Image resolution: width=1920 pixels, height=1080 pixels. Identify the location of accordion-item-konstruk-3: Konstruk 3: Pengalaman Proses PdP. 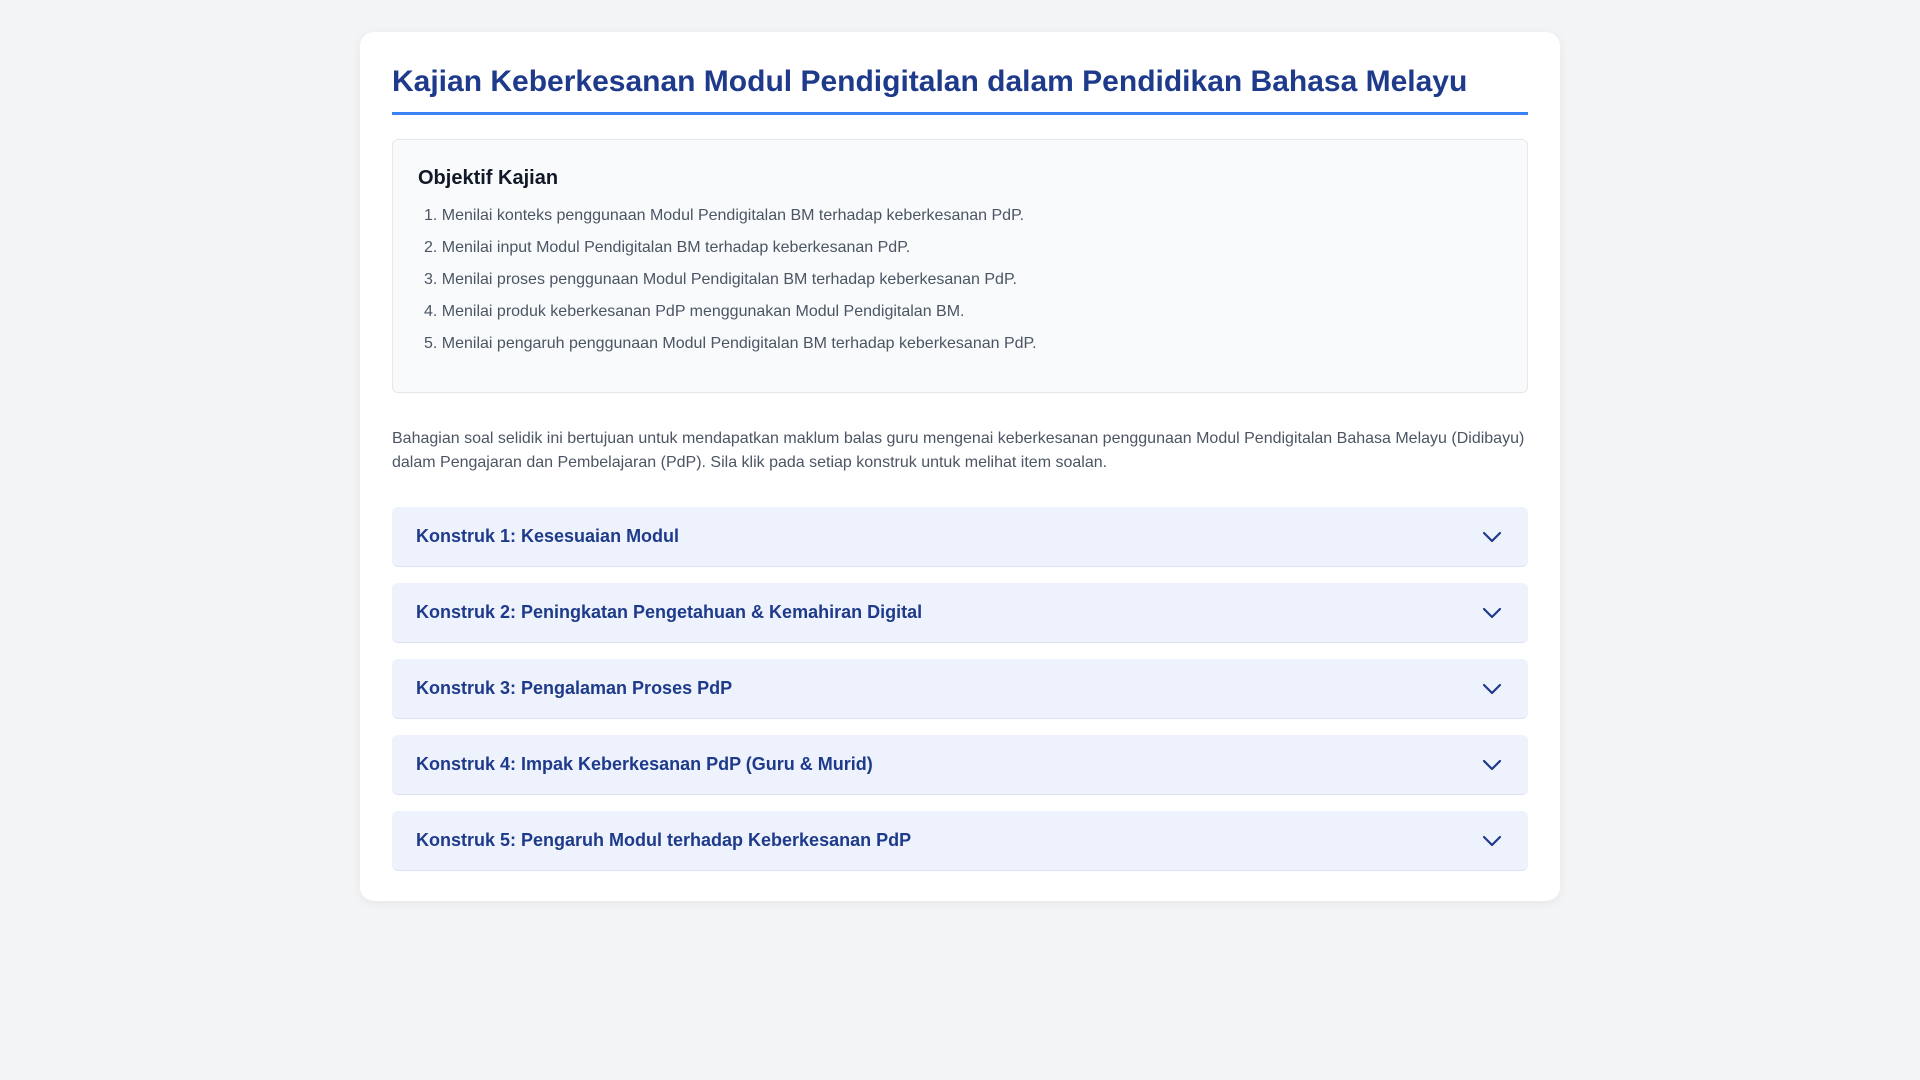
(960, 689).